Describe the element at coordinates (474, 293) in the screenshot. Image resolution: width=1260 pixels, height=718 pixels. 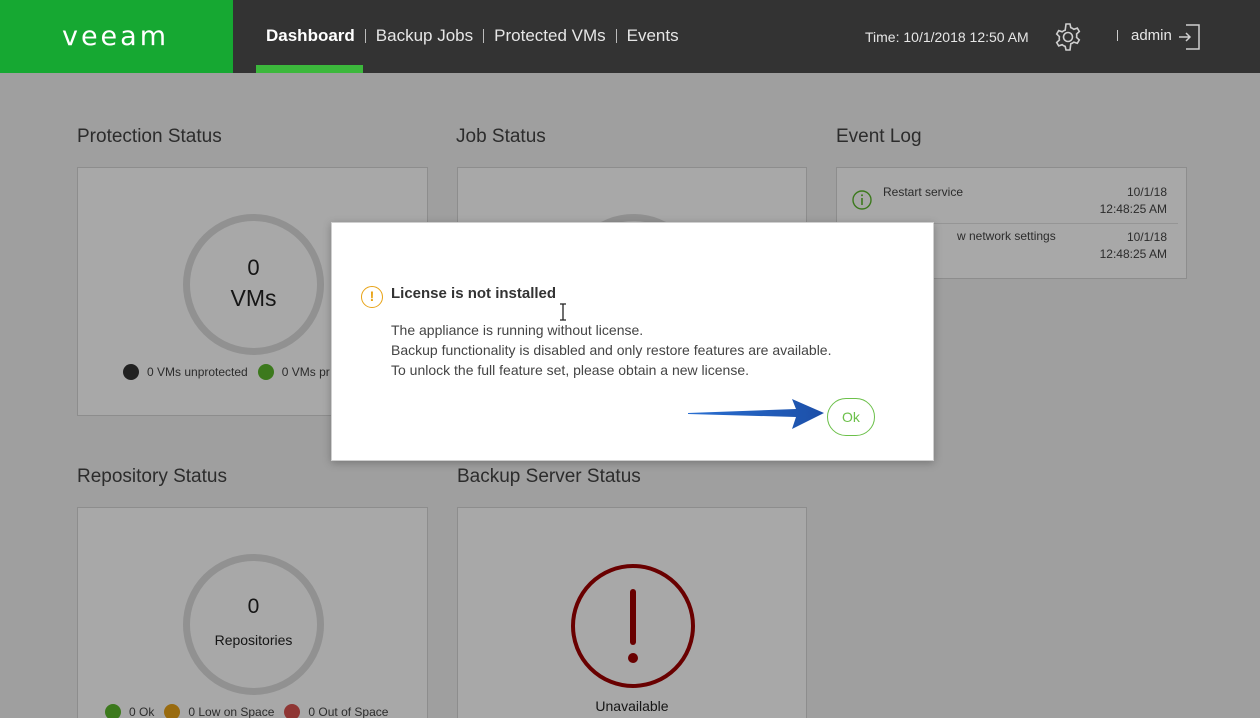
I see `dialog-title: License is not installed` at that location.